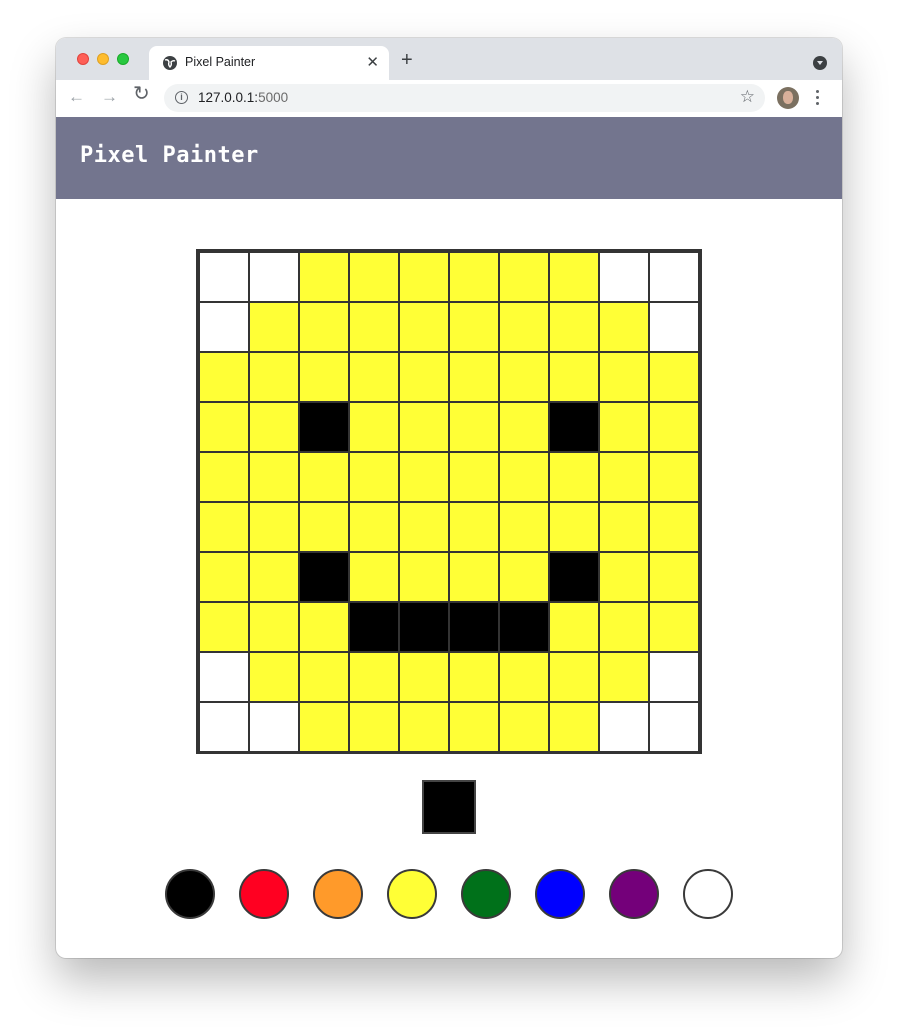 The image size is (898, 1033). What do you see at coordinates (76, 97) in the screenshot?
I see `back-arrow-icon: ←` at bounding box center [76, 97].